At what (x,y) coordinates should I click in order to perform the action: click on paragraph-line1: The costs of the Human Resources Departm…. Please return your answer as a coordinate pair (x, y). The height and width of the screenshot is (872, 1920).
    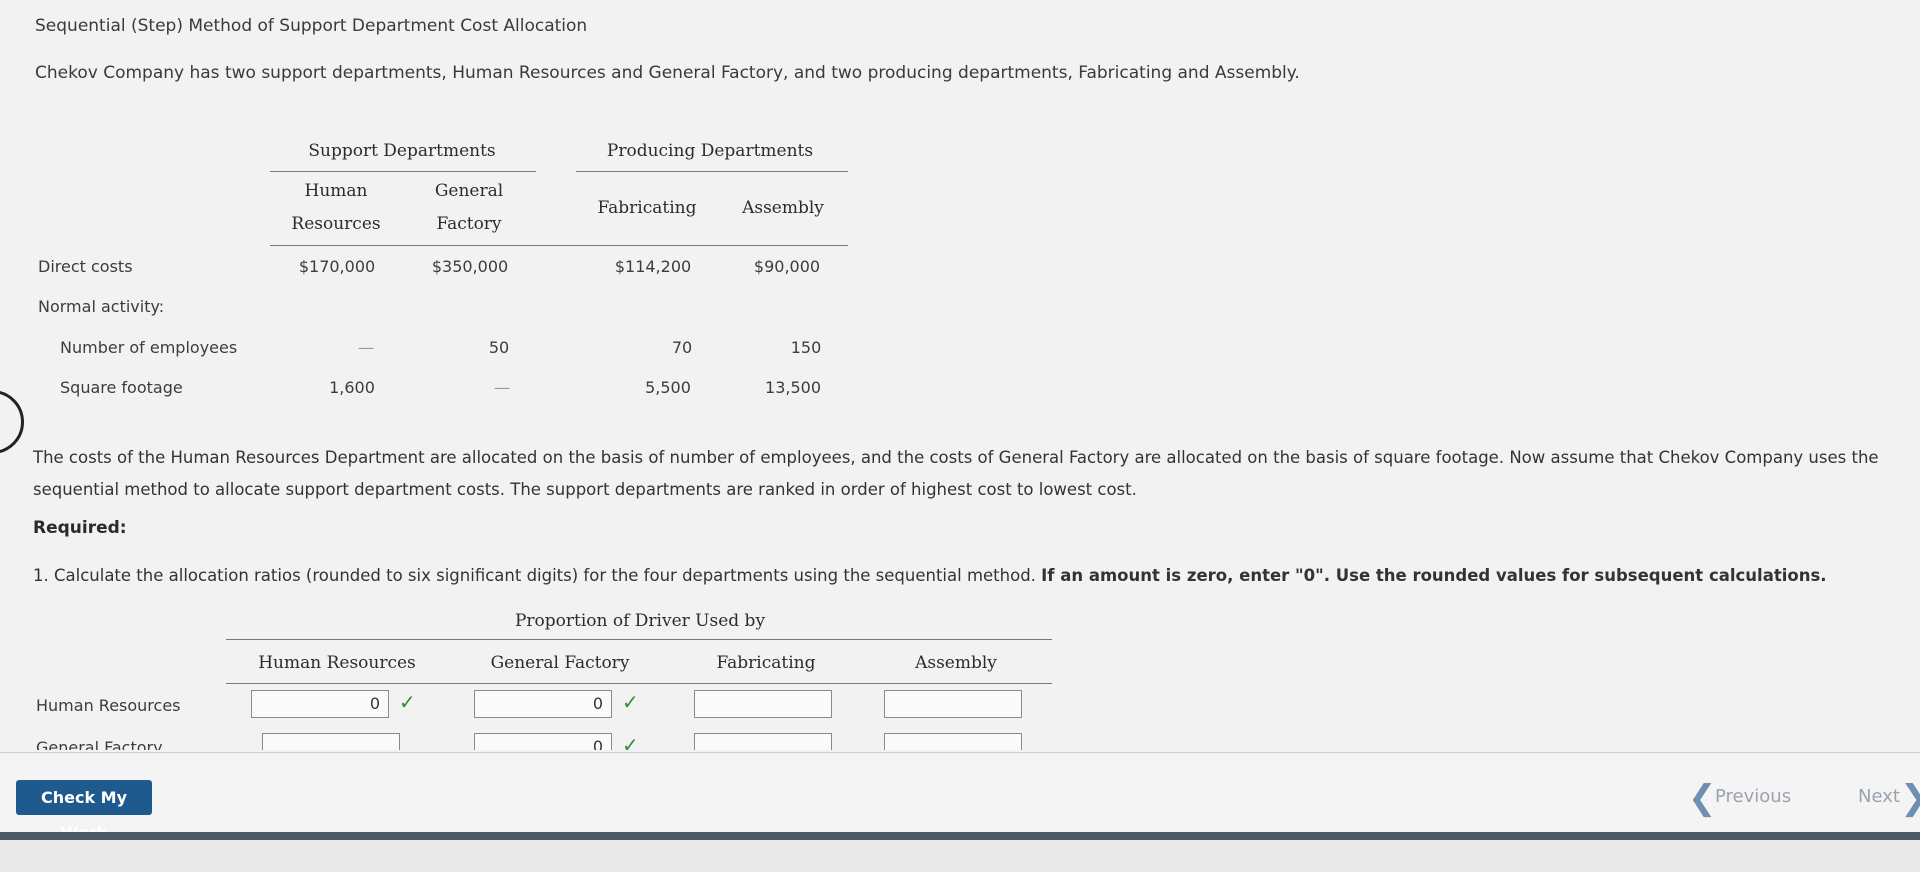
    Looking at the image, I should click on (956, 457).